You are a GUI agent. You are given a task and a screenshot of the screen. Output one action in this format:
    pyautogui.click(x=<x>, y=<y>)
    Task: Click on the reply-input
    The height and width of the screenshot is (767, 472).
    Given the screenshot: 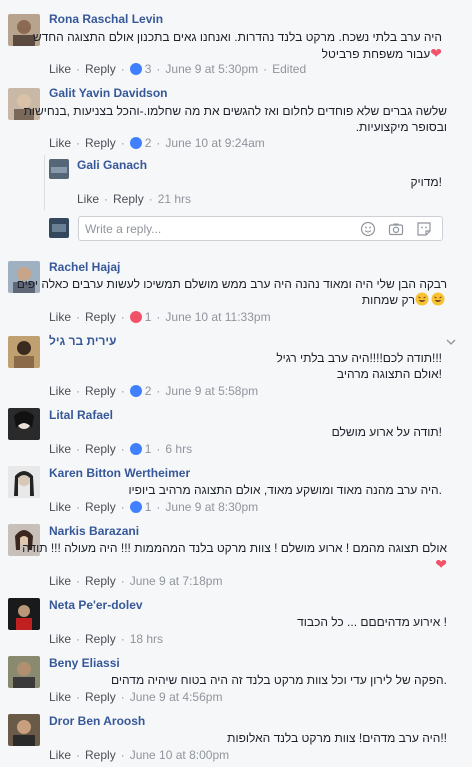 What is the action you would take?
    pyautogui.click(x=215, y=228)
    